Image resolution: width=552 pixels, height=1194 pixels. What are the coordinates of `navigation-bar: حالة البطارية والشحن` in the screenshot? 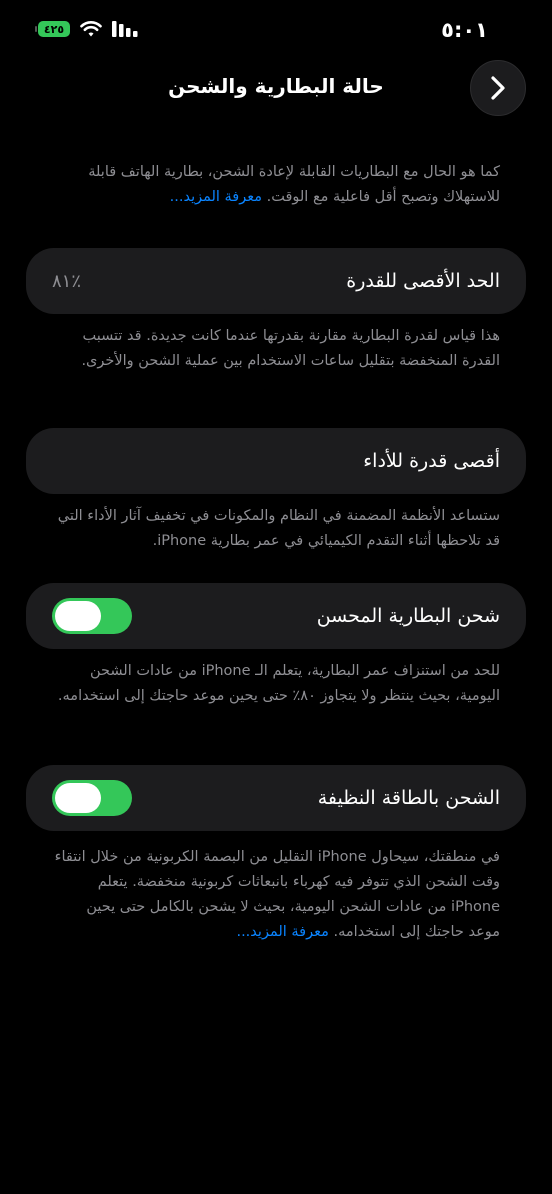 It's located at (276, 90).